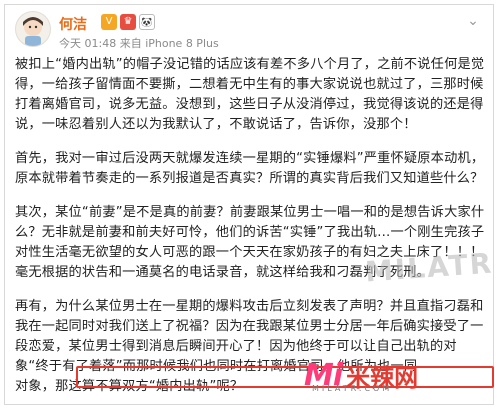  Describe the element at coordinates (139, 43) in the screenshot. I see `post-meta: 今天 01:48 来自 iPhone 8 Plus` at that location.